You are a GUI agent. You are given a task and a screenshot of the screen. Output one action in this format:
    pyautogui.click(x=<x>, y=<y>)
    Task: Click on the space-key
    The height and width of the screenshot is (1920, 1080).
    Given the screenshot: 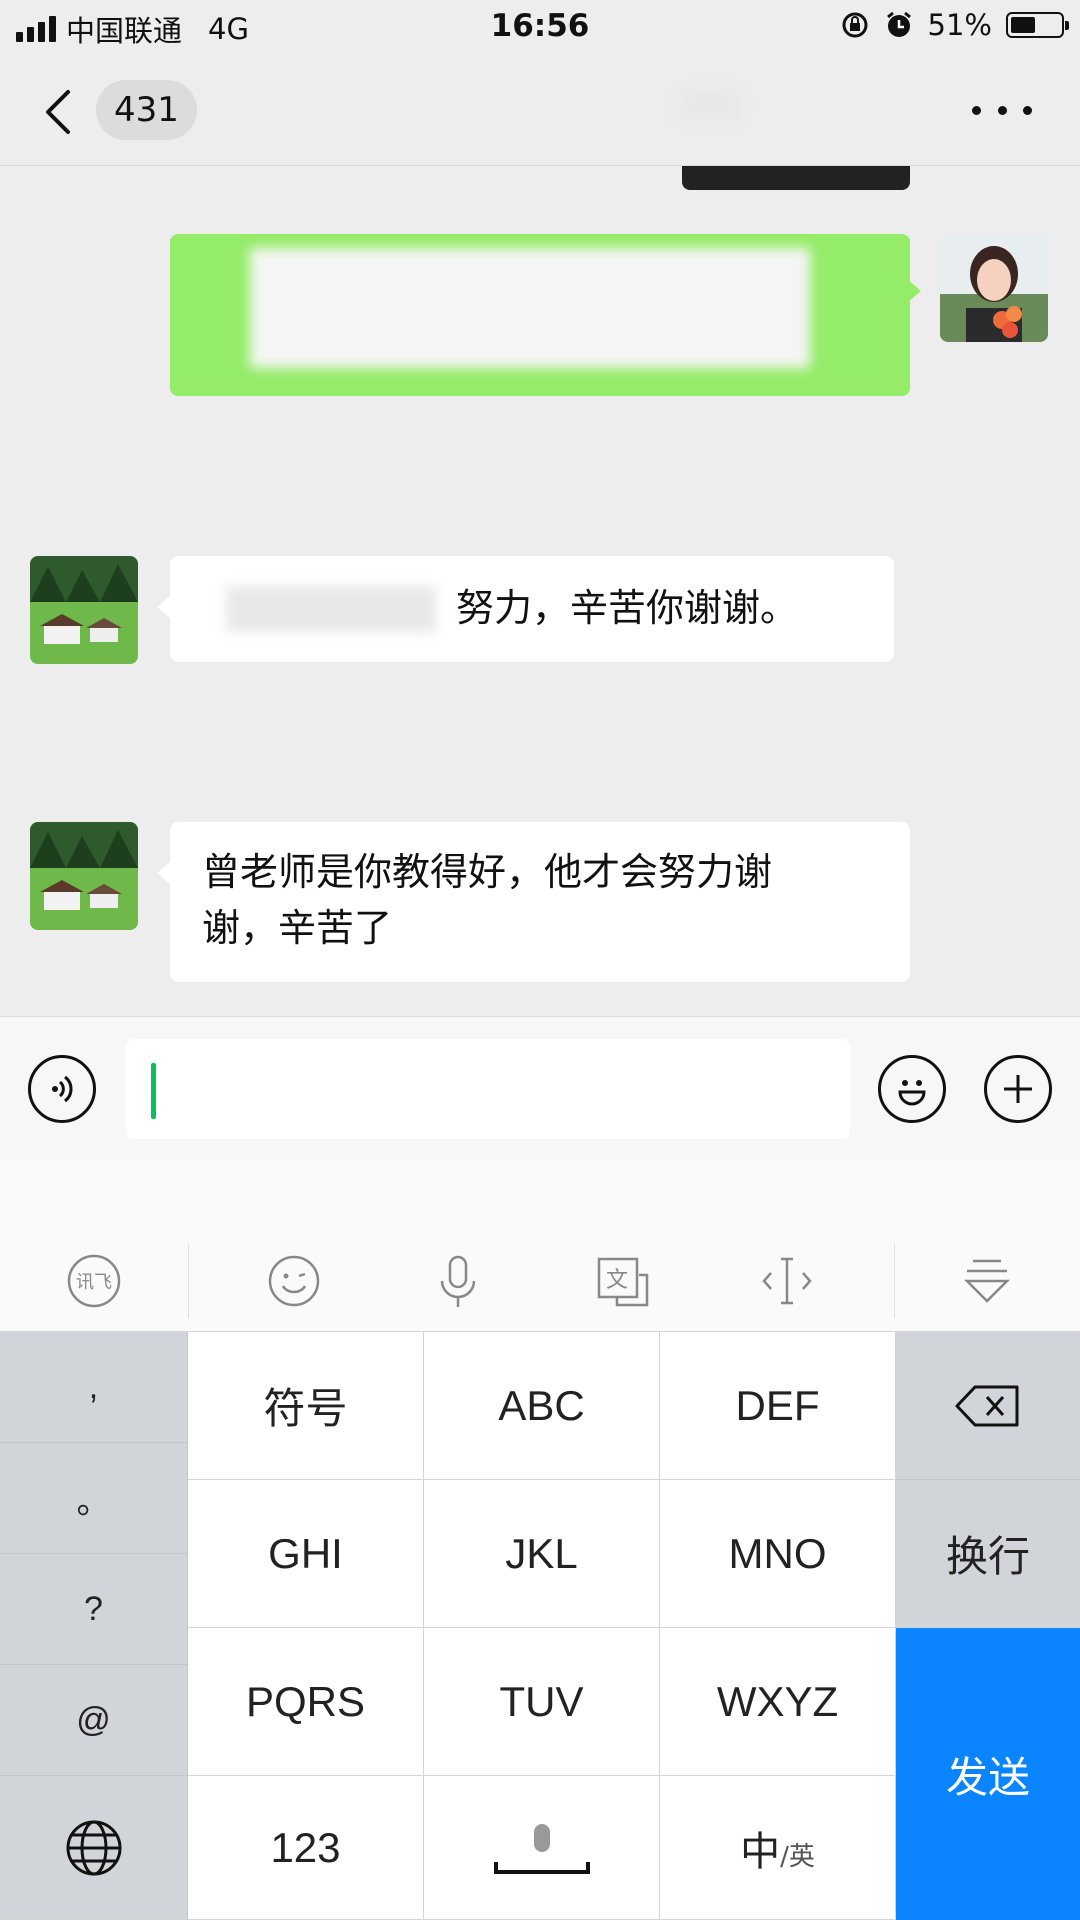 What is the action you would take?
    pyautogui.click(x=542, y=1848)
    